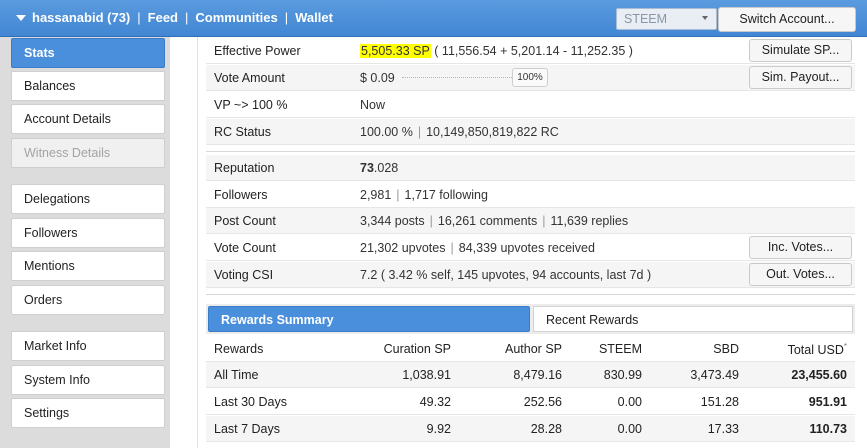 The image size is (867, 448). Describe the element at coordinates (88, 413) in the screenshot. I see `sidebar-item-settings: Settings` at that location.